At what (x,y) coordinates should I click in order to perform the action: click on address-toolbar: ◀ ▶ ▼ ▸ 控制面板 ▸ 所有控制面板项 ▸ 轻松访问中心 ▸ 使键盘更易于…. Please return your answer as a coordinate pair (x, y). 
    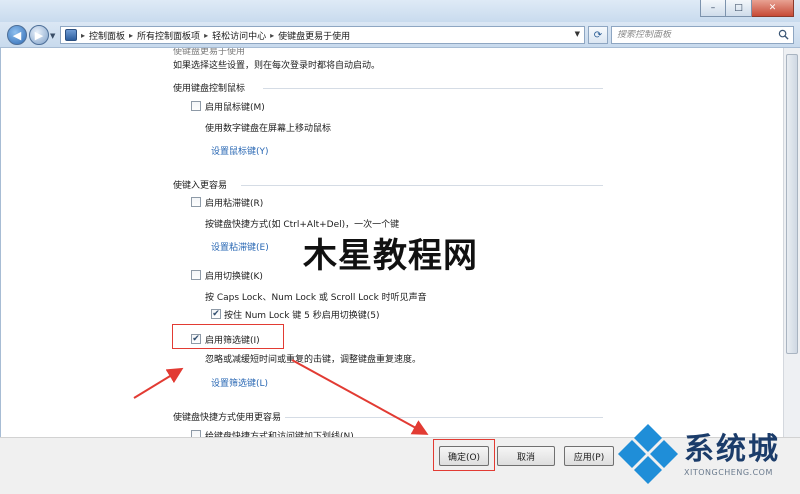
    Looking at the image, I should click on (400, 35).